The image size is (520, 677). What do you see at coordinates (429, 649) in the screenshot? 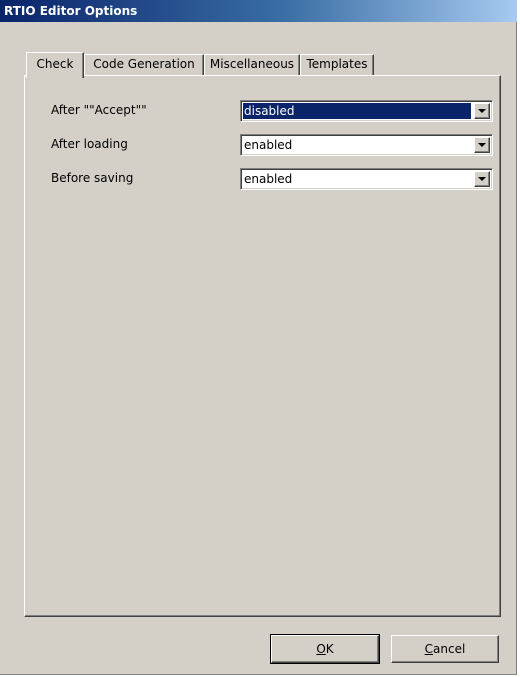
I see `cancel-mnemonic: C` at bounding box center [429, 649].